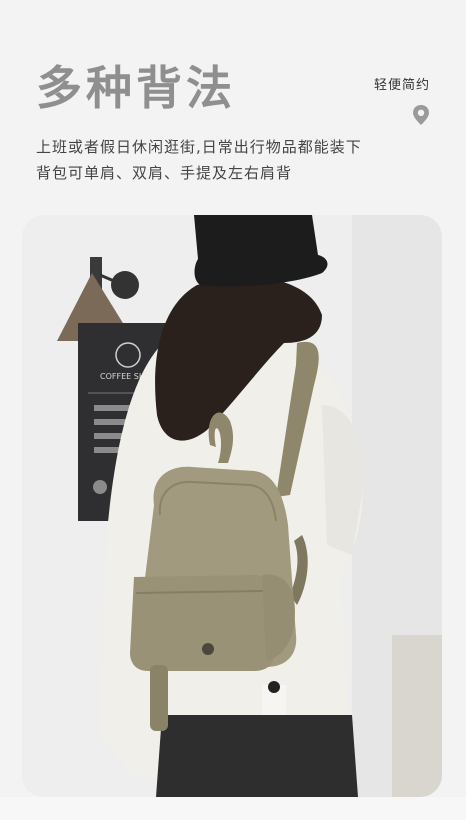 This screenshot has width=466, height=820. Describe the element at coordinates (136, 88) in the screenshot. I see `page-title: 多种背法` at that location.